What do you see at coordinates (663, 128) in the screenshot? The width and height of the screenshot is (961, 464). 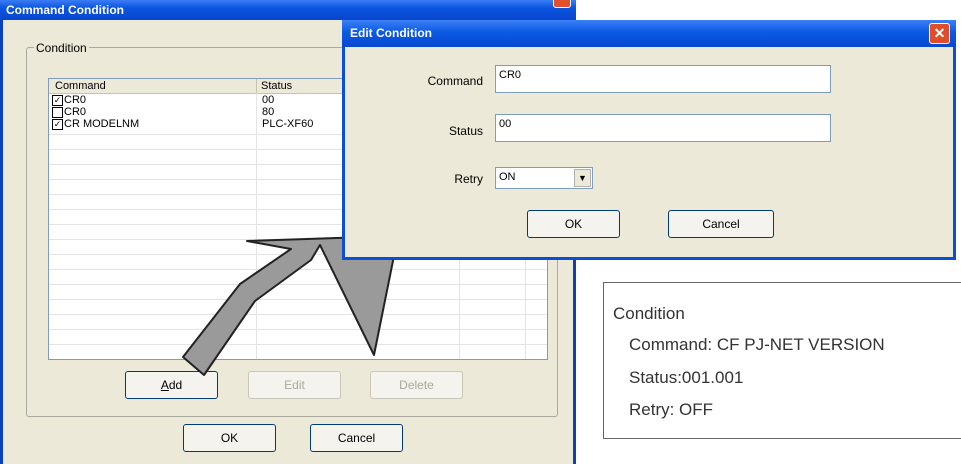 I see `status-field: 00` at bounding box center [663, 128].